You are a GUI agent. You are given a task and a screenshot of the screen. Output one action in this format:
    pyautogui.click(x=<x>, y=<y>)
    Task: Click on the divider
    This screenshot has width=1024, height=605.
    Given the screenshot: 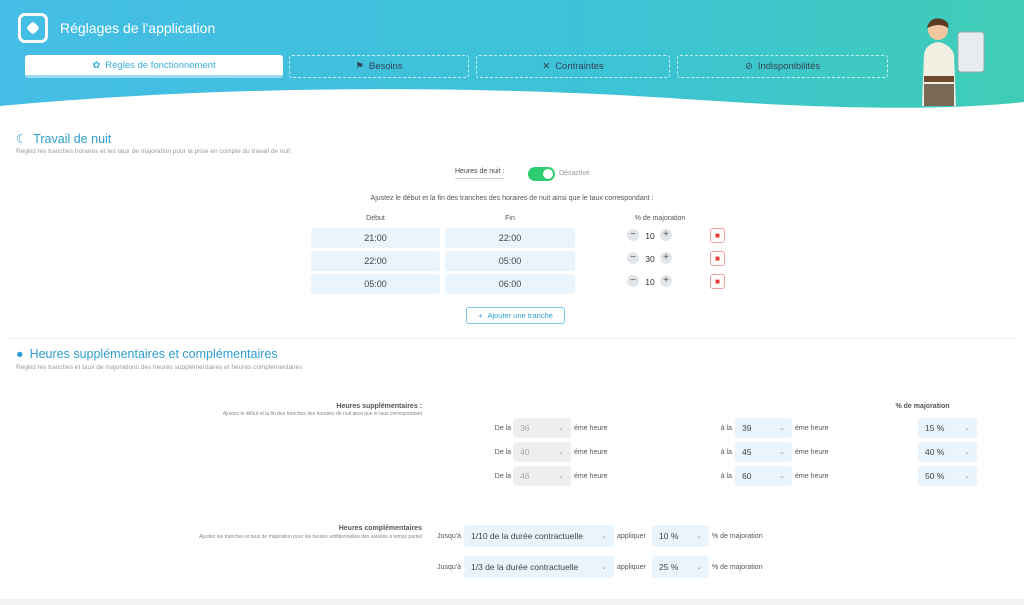 What is the action you would take?
    pyautogui.click(x=513, y=338)
    